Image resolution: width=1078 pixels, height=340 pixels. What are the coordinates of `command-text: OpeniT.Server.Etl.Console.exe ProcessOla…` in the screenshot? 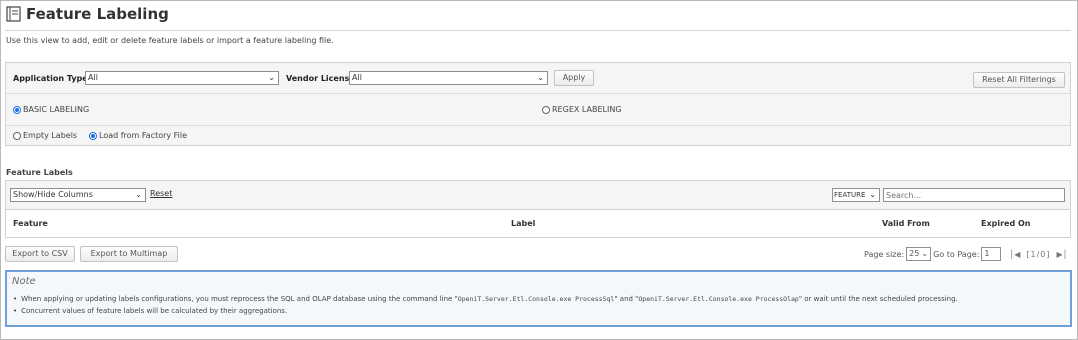 It's located at (718, 299).